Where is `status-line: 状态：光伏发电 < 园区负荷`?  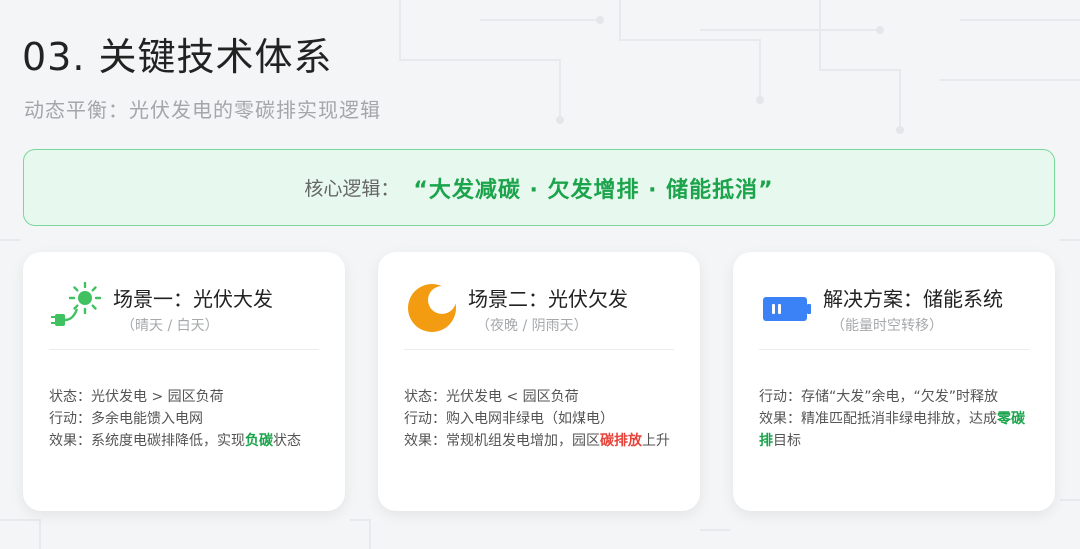
status-line: 状态：光伏发电 < 园区负荷 is located at coordinates (491, 397).